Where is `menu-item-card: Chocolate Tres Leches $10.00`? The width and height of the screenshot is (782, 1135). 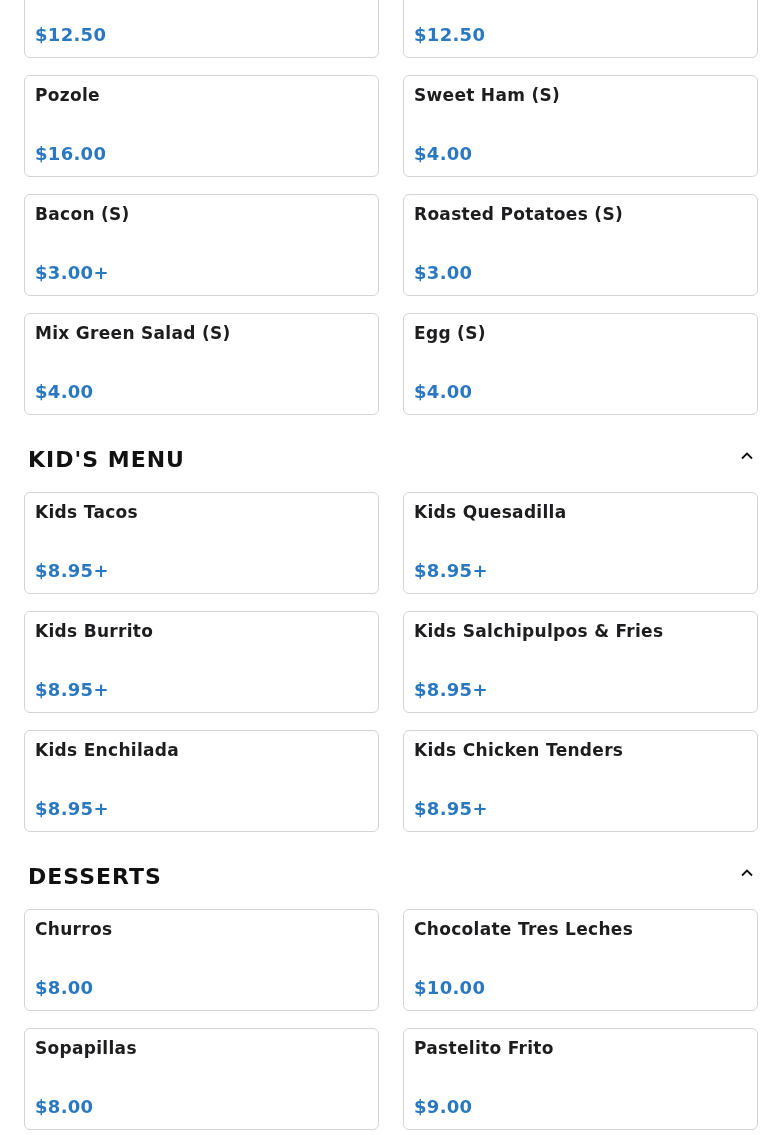 menu-item-card: Chocolate Tres Leches $10.00 is located at coordinates (580, 960).